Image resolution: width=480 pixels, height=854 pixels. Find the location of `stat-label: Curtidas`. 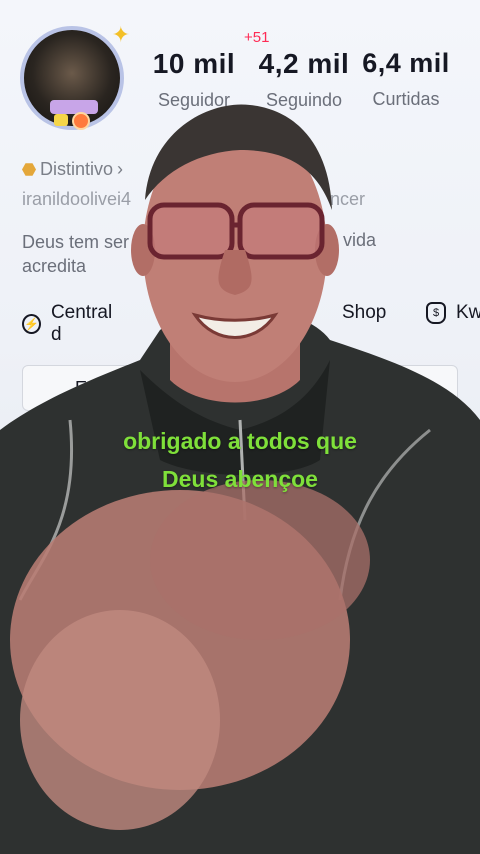

stat-label: Curtidas is located at coordinates (406, 99).